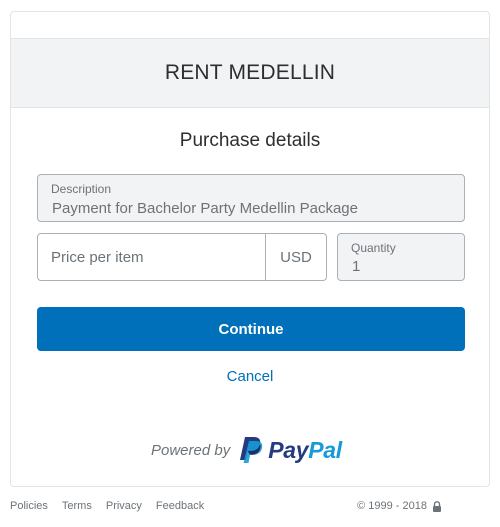  Describe the element at coordinates (295, 257) in the screenshot. I see `currency-label: USD` at that location.